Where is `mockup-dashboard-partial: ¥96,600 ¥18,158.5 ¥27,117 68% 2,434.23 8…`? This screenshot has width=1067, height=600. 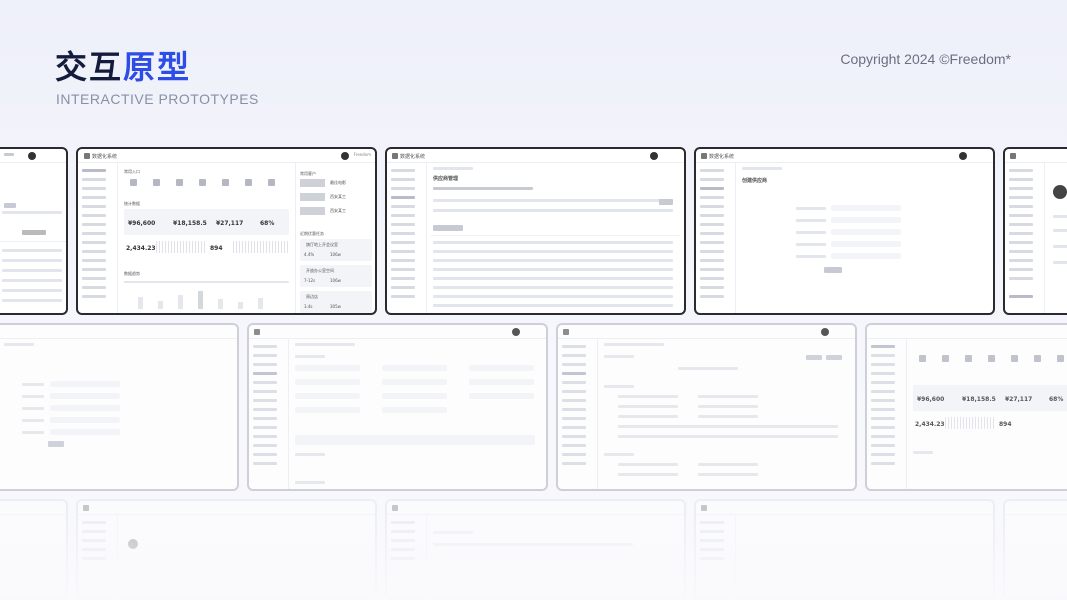
mockup-dashboard-partial: ¥96,600 ¥18,158.5 ¥27,117 68% 2,434.23 8… is located at coordinates (966, 407).